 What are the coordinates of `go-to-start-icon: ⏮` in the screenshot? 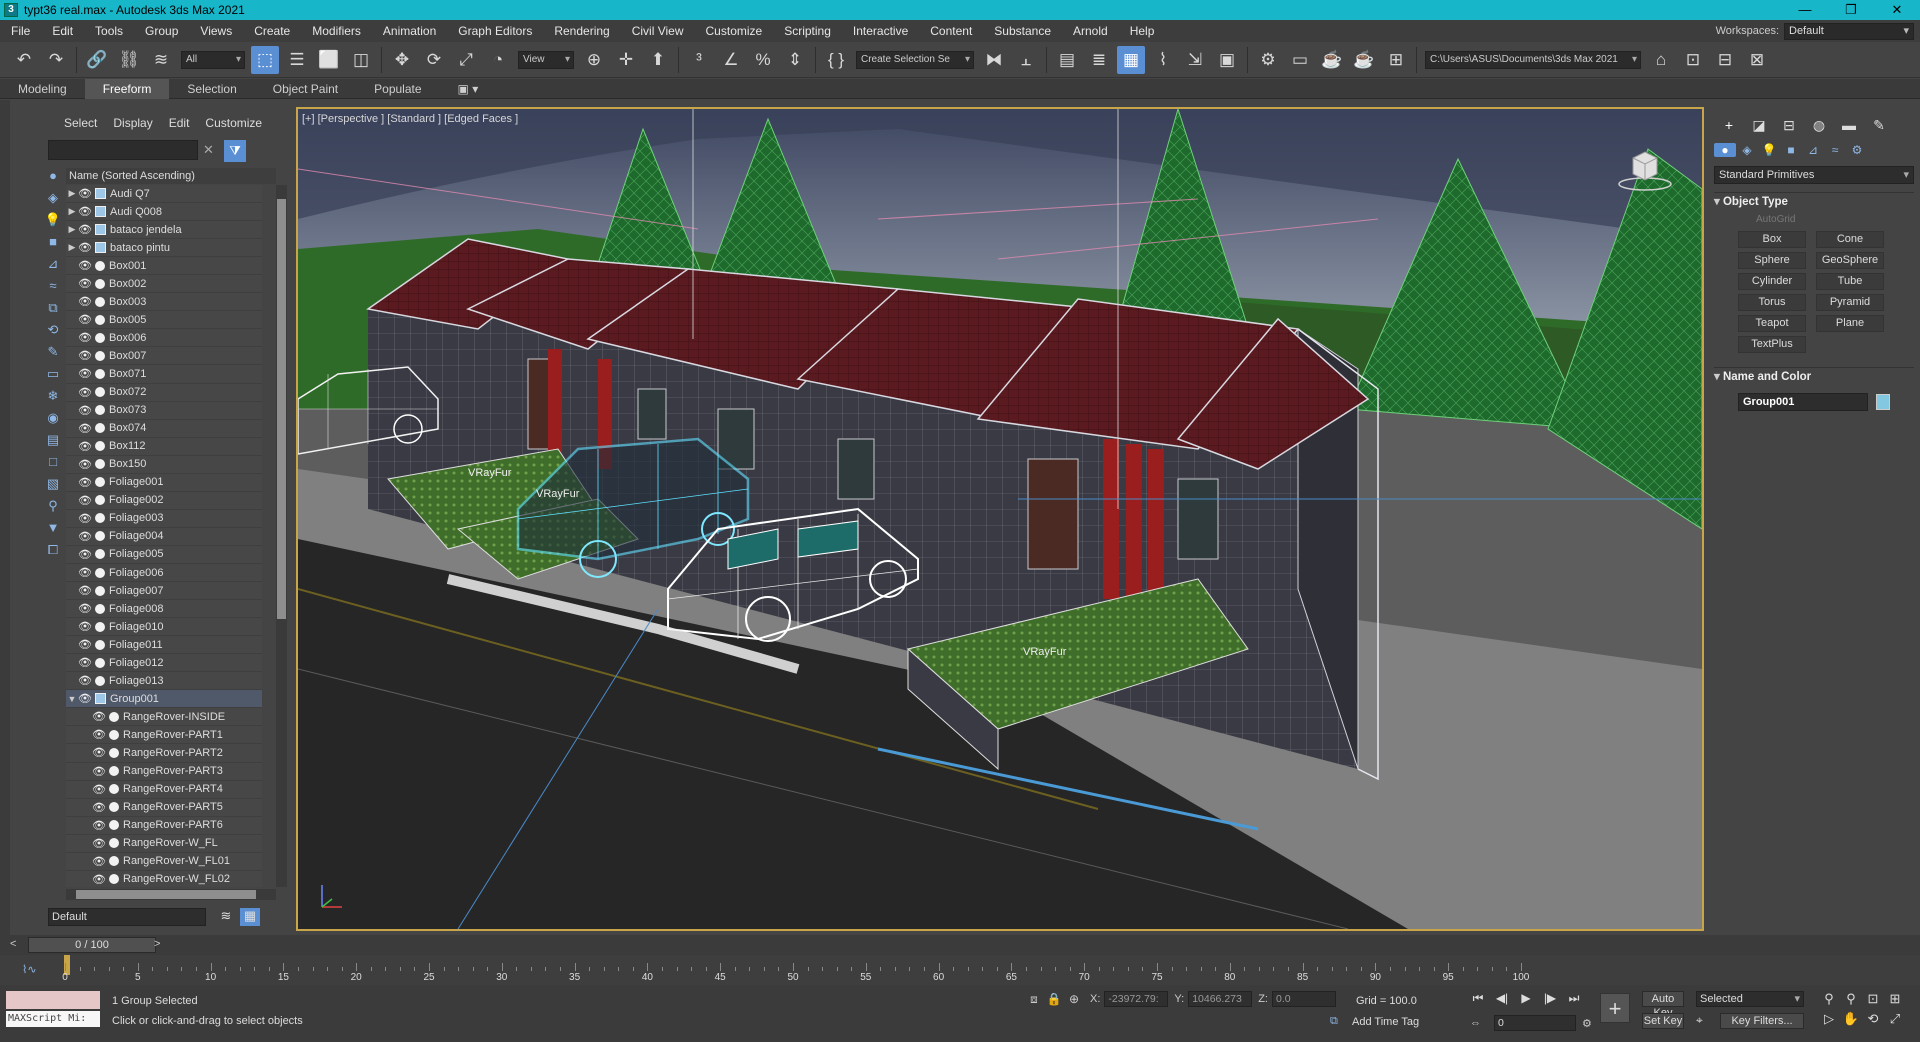 It's located at (1478, 998).